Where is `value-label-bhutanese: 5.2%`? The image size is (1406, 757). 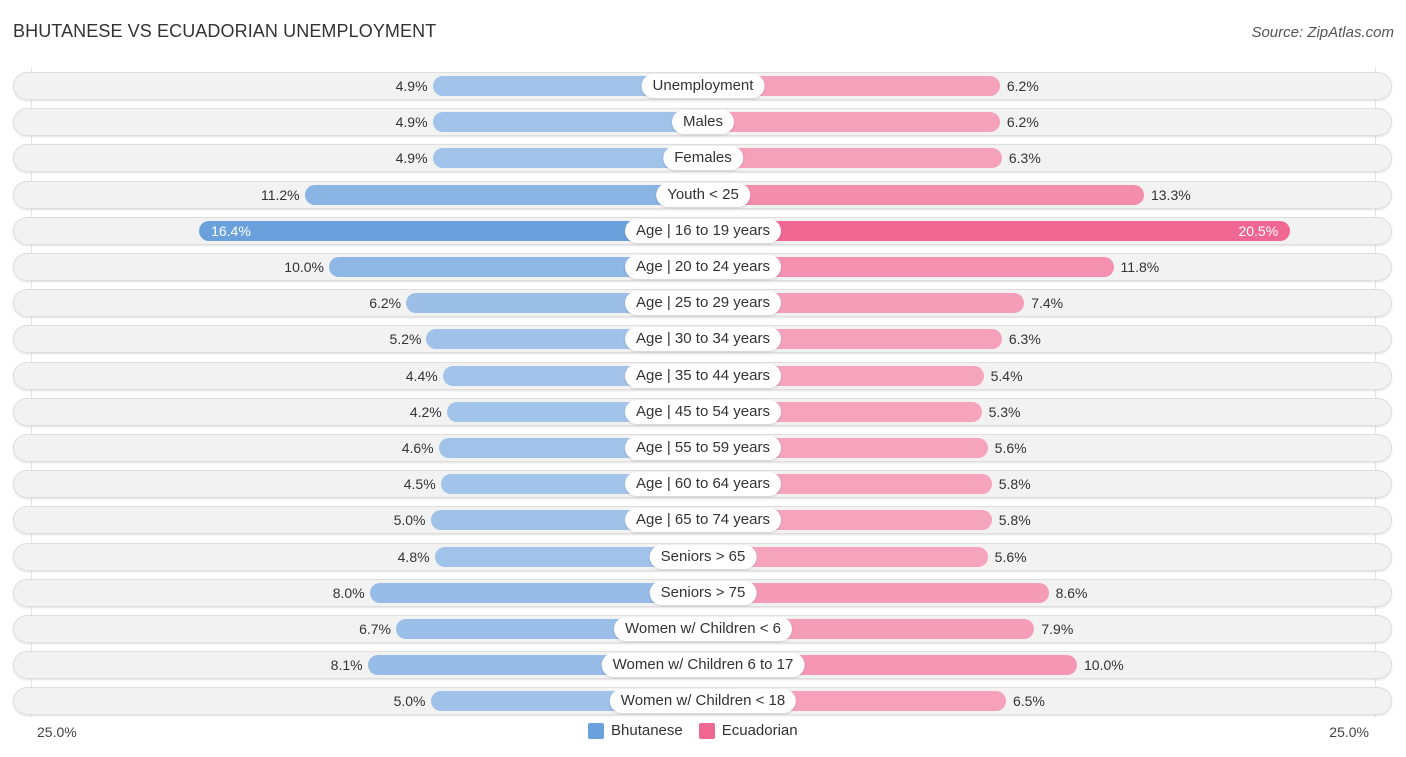
value-label-bhutanese: 5.2% is located at coordinates (405, 339).